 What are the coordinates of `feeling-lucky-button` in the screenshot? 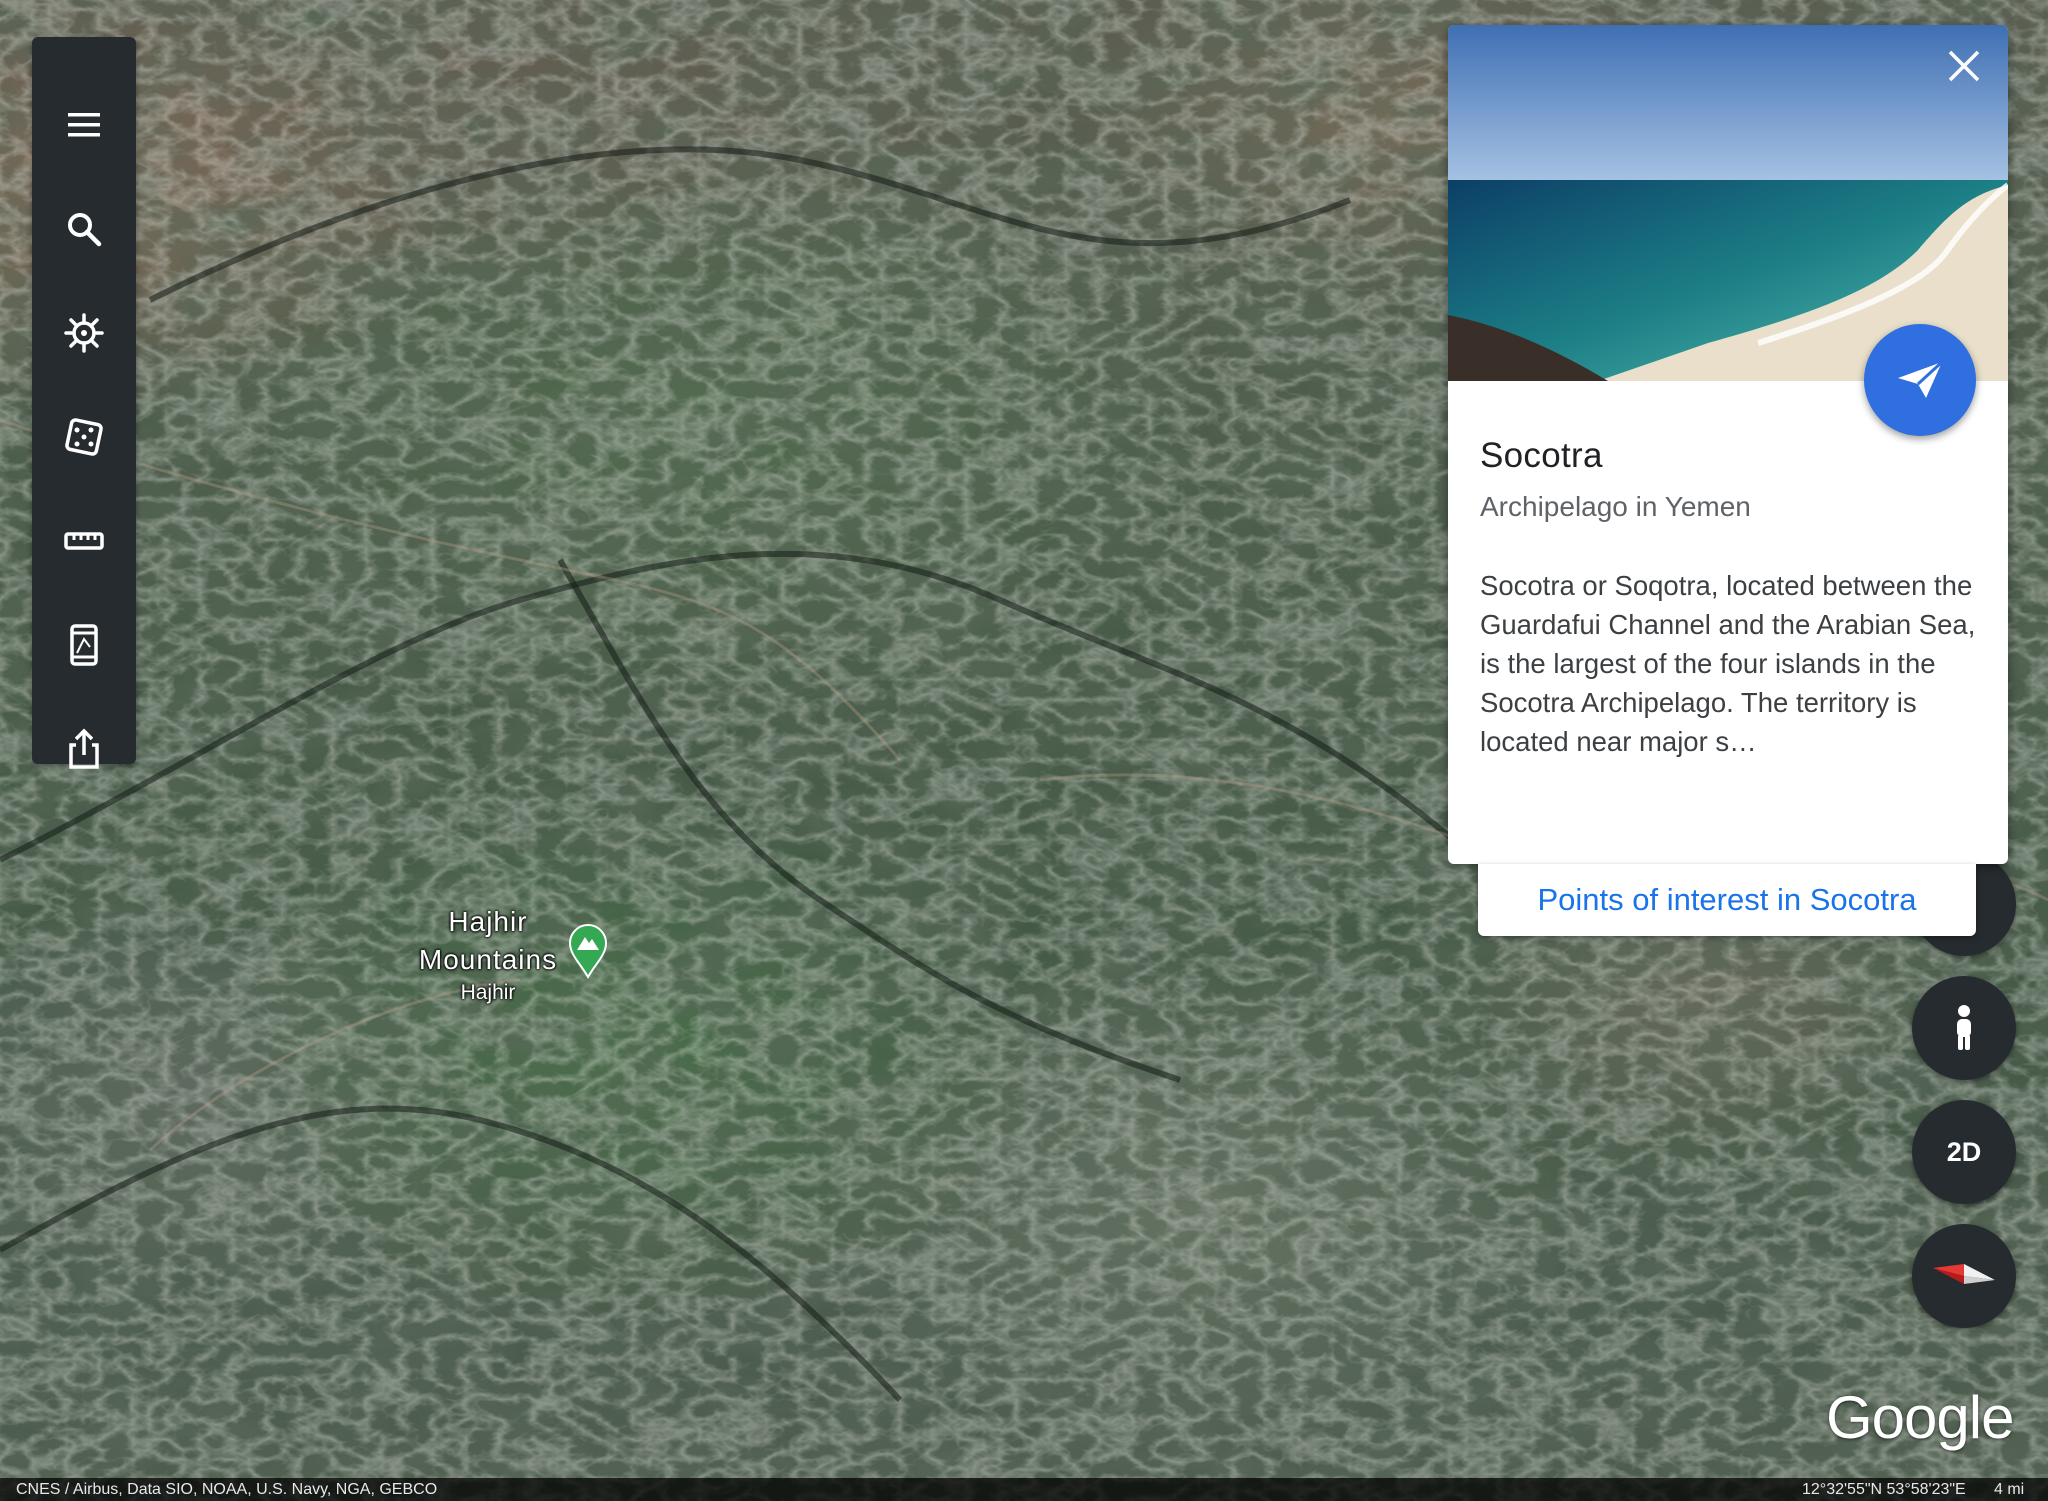 It's located at (84, 437).